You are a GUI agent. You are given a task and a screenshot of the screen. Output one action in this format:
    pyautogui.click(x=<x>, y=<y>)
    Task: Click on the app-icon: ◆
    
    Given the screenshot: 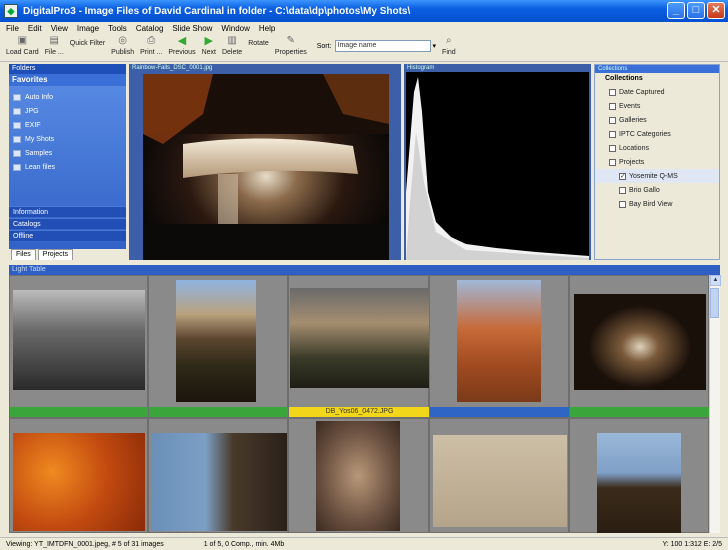 What is the action you would take?
    pyautogui.click(x=11, y=11)
    